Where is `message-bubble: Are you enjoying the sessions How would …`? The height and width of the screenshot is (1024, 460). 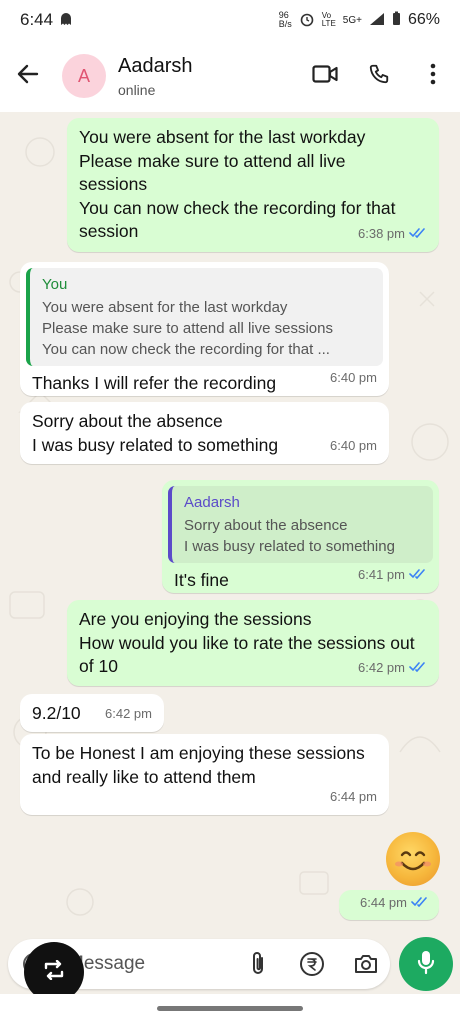 message-bubble: Are you enjoying the sessions How would … is located at coordinates (253, 643).